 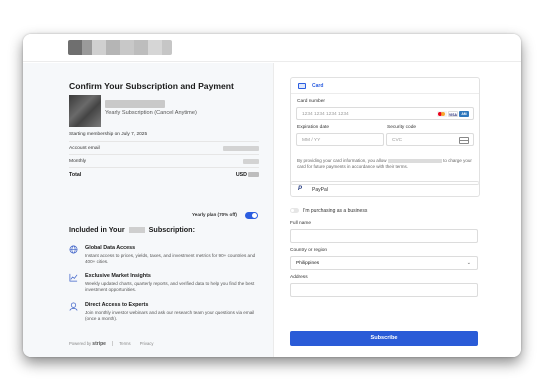 What do you see at coordinates (124, 343) in the screenshot?
I see `terms-link: Terms` at bounding box center [124, 343].